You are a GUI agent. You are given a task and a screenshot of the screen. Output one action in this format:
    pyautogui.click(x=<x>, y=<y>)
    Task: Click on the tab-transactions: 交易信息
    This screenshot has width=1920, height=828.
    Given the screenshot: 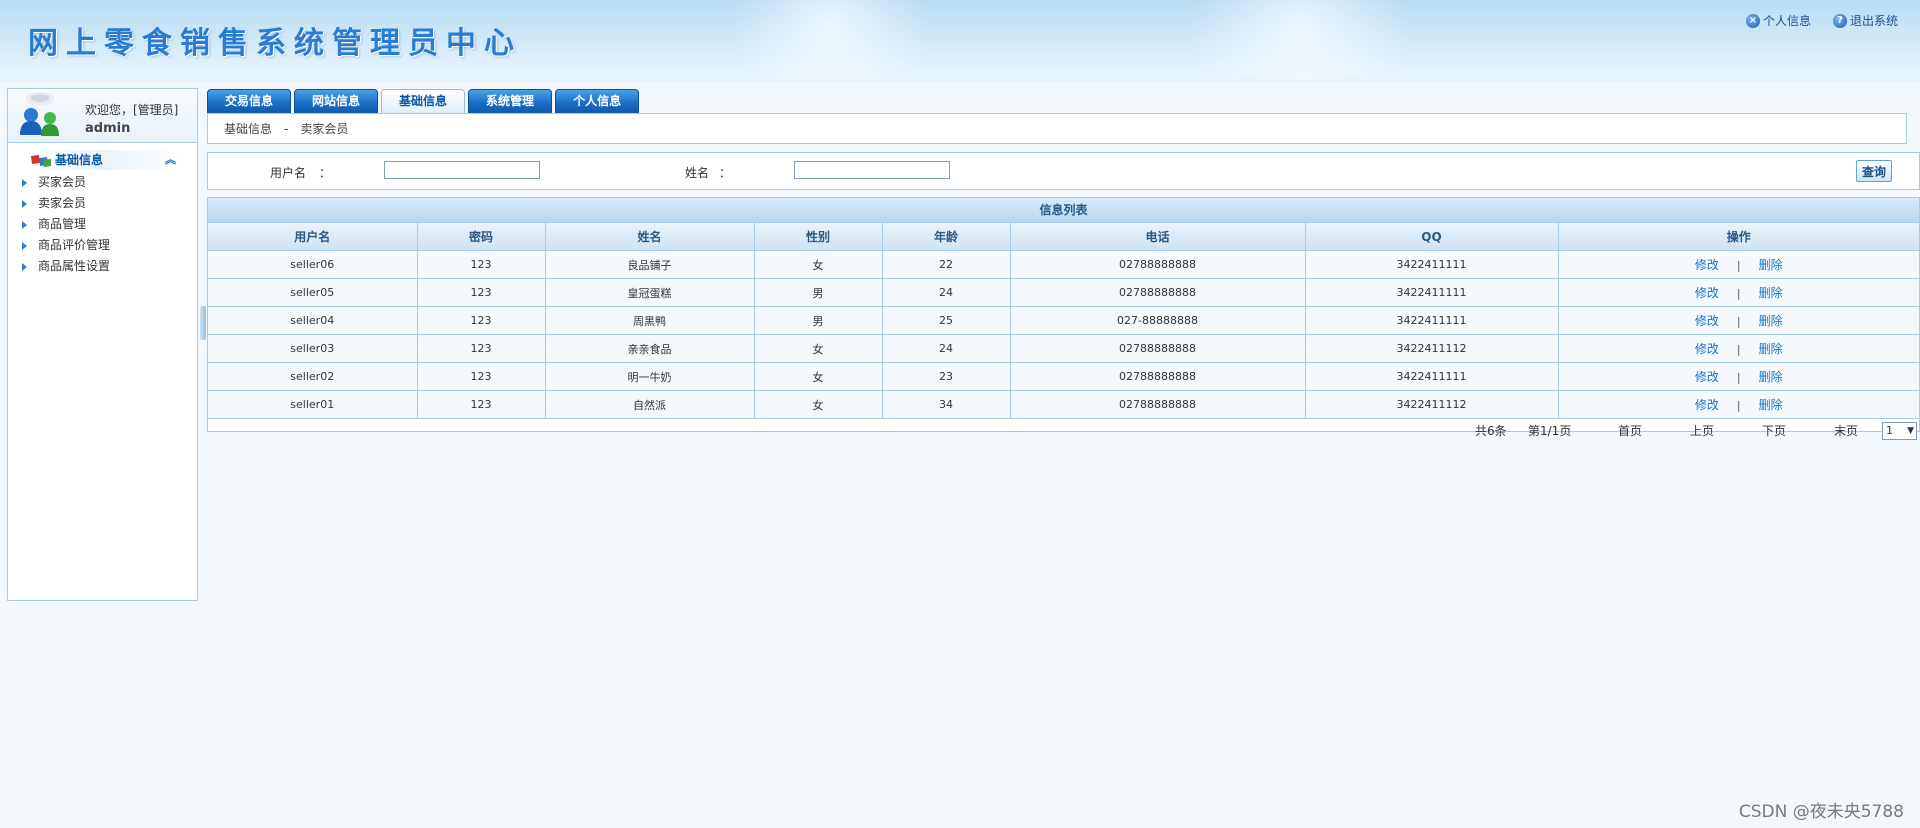 What is the action you would take?
    pyautogui.click(x=249, y=101)
    